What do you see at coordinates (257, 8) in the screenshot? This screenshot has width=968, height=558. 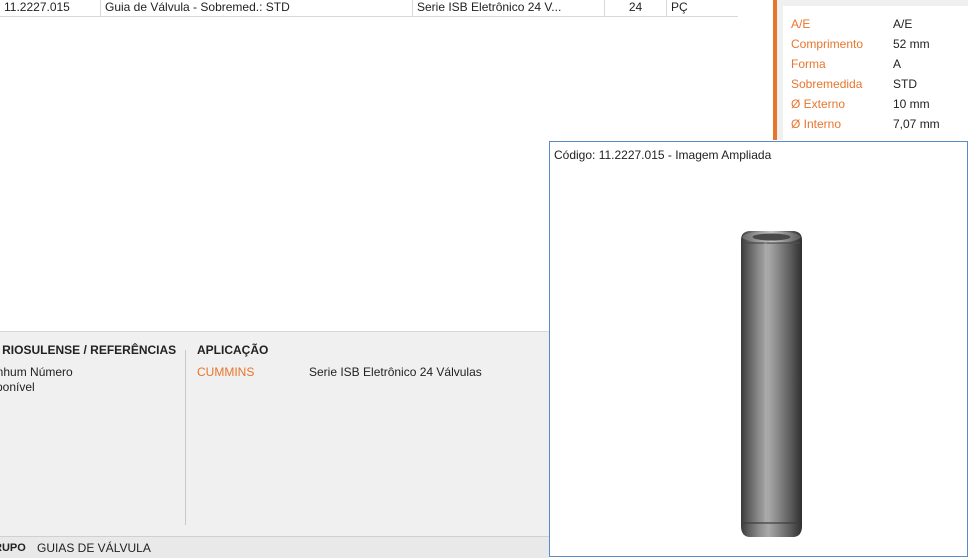 I see `cell-description: Guia de Válvula - Sobremed.: STD` at bounding box center [257, 8].